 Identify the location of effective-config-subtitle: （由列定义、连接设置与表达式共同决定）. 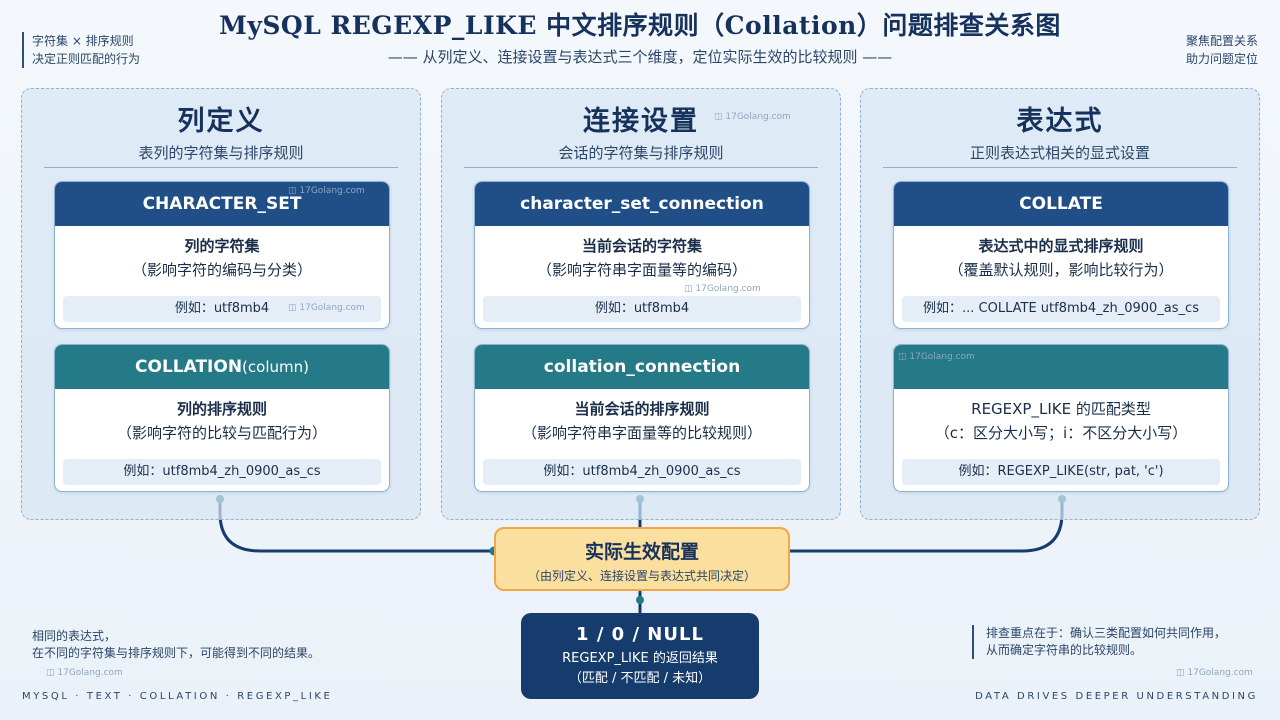
(641, 576).